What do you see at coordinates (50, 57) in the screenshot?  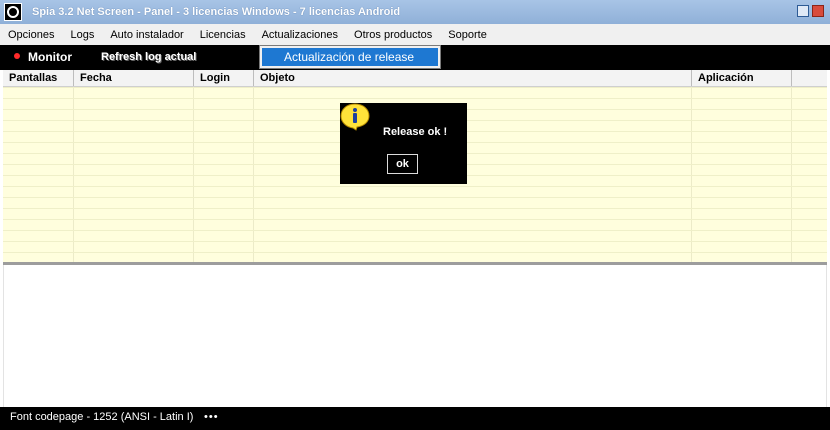 I see `monitor-button: Monitor` at bounding box center [50, 57].